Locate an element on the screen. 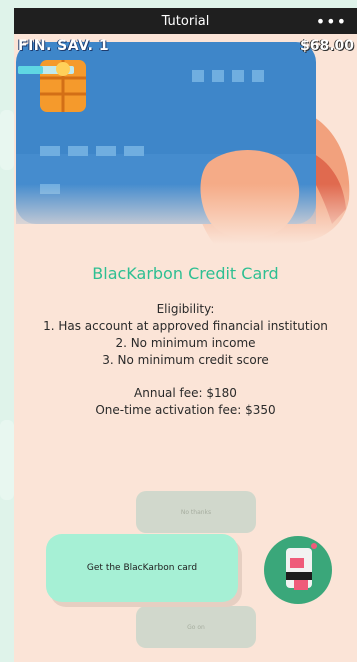 This screenshot has width=357, height=662. character-avatar is located at coordinates (298, 570).